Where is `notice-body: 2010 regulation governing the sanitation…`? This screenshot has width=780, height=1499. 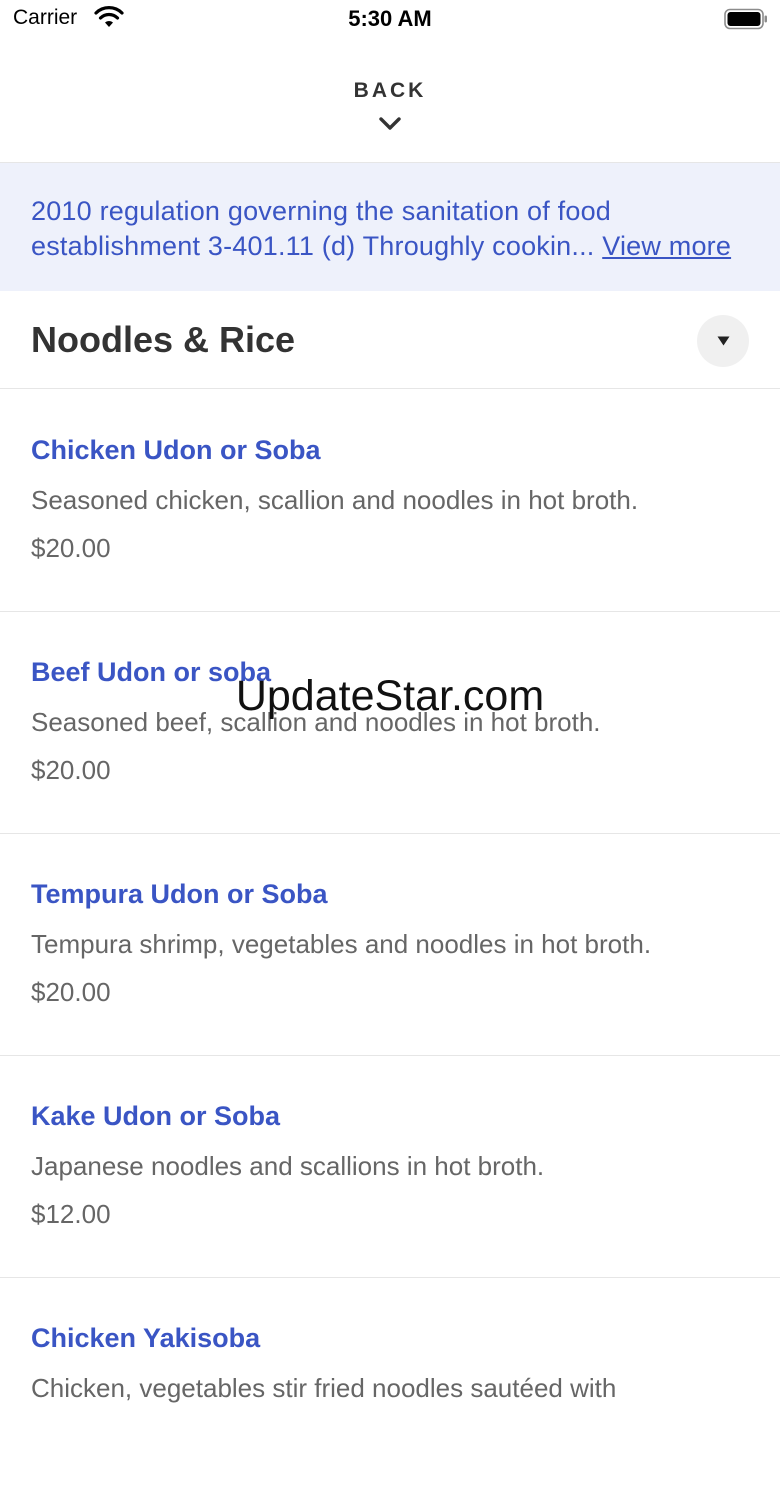
notice-body: 2010 regulation governing the sanitation… is located at coordinates (321, 228).